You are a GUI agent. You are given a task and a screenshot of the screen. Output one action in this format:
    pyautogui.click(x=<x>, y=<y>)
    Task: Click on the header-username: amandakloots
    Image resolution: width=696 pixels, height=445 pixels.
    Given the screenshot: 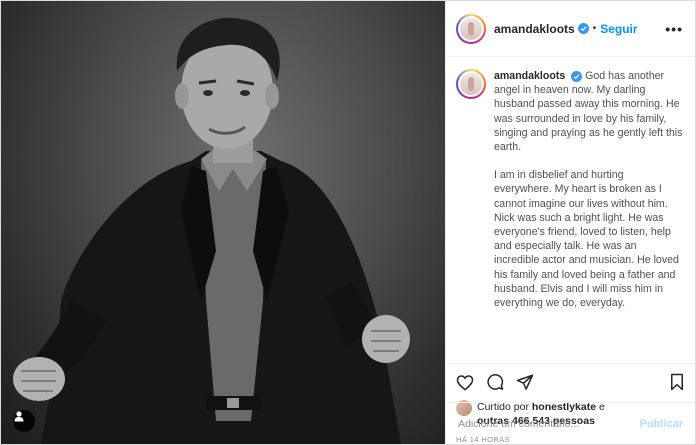 What is the action you would take?
    pyautogui.click(x=534, y=29)
    